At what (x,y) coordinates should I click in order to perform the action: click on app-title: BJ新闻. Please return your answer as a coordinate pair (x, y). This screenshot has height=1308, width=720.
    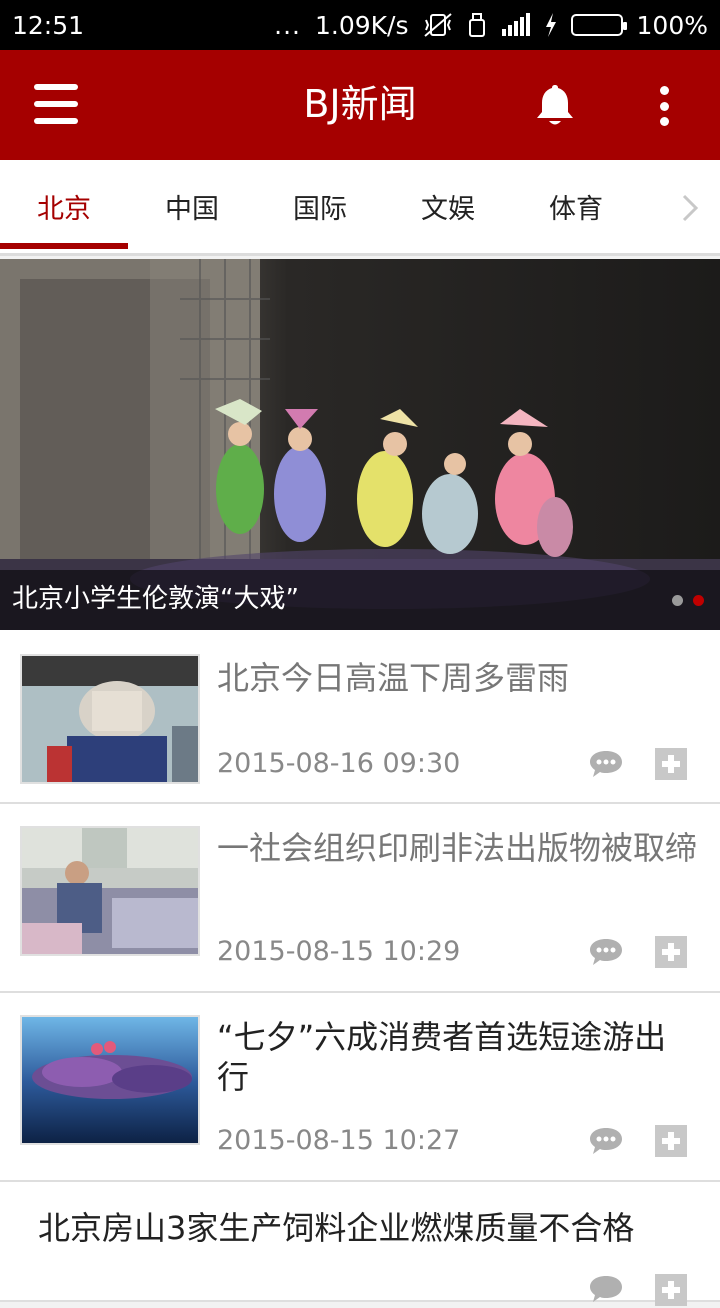
    Looking at the image, I should click on (360, 104).